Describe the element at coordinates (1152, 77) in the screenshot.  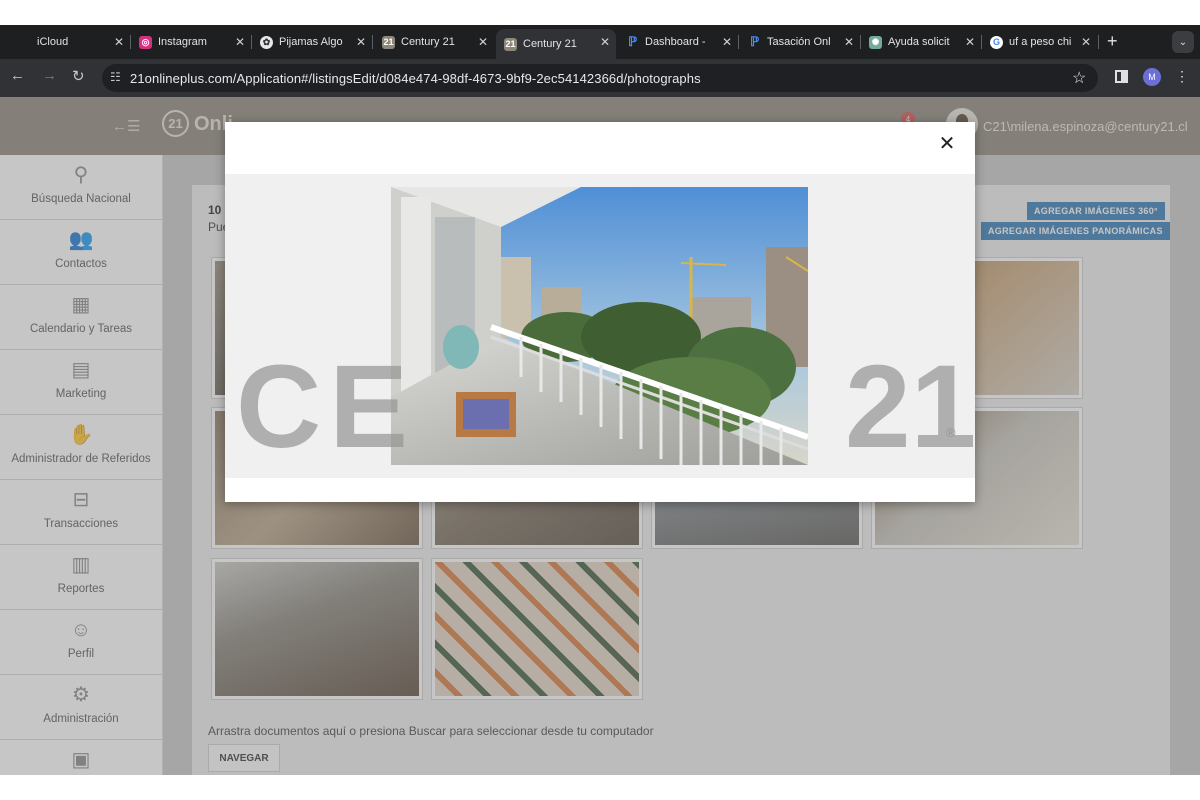
I see `profile-avatar: M` at that location.